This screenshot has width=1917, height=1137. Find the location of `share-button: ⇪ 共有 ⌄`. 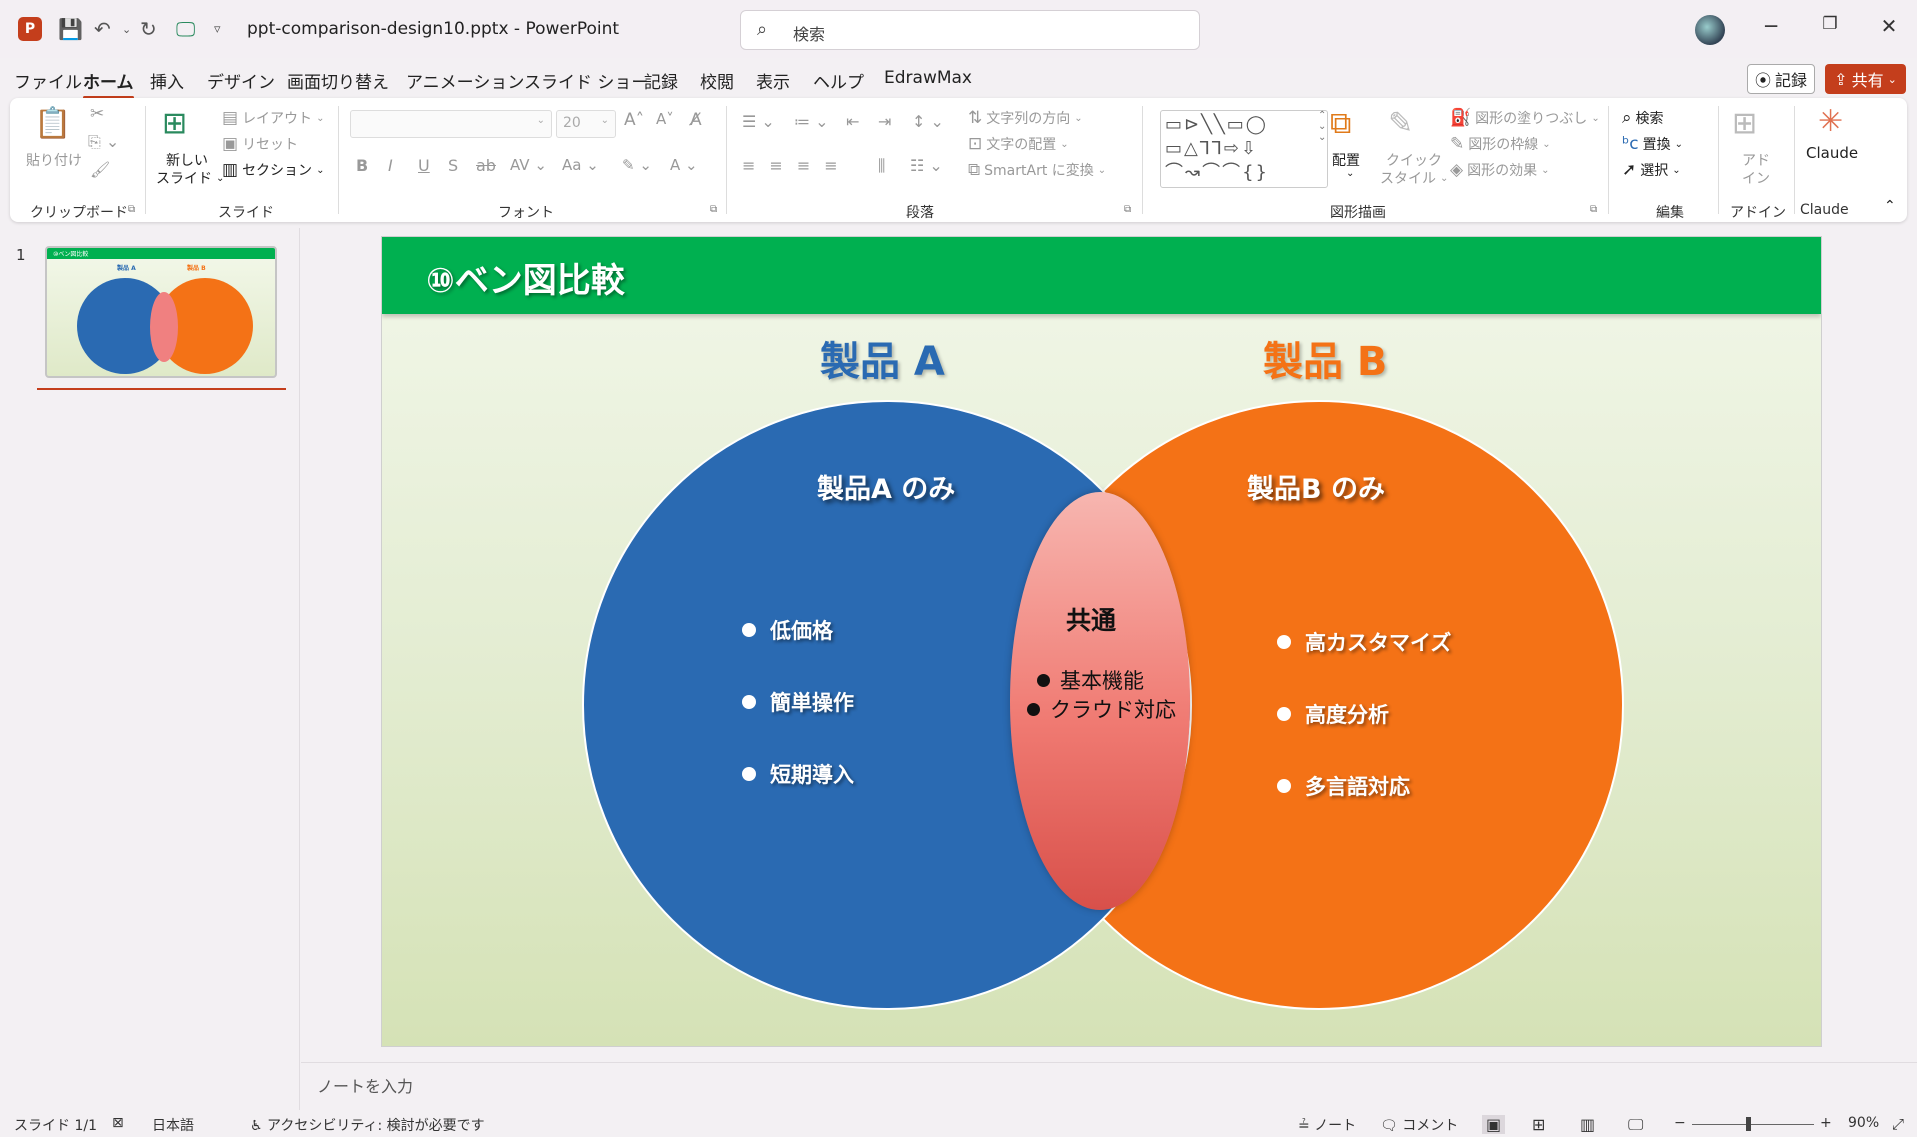

share-button: ⇪ 共有 ⌄ is located at coordinates (1865, 79).